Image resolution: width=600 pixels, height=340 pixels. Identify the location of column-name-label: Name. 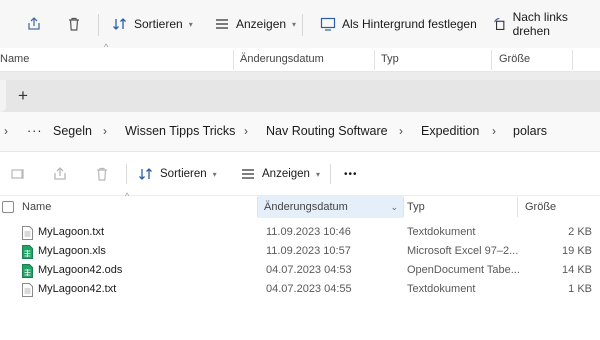
(37, 207).